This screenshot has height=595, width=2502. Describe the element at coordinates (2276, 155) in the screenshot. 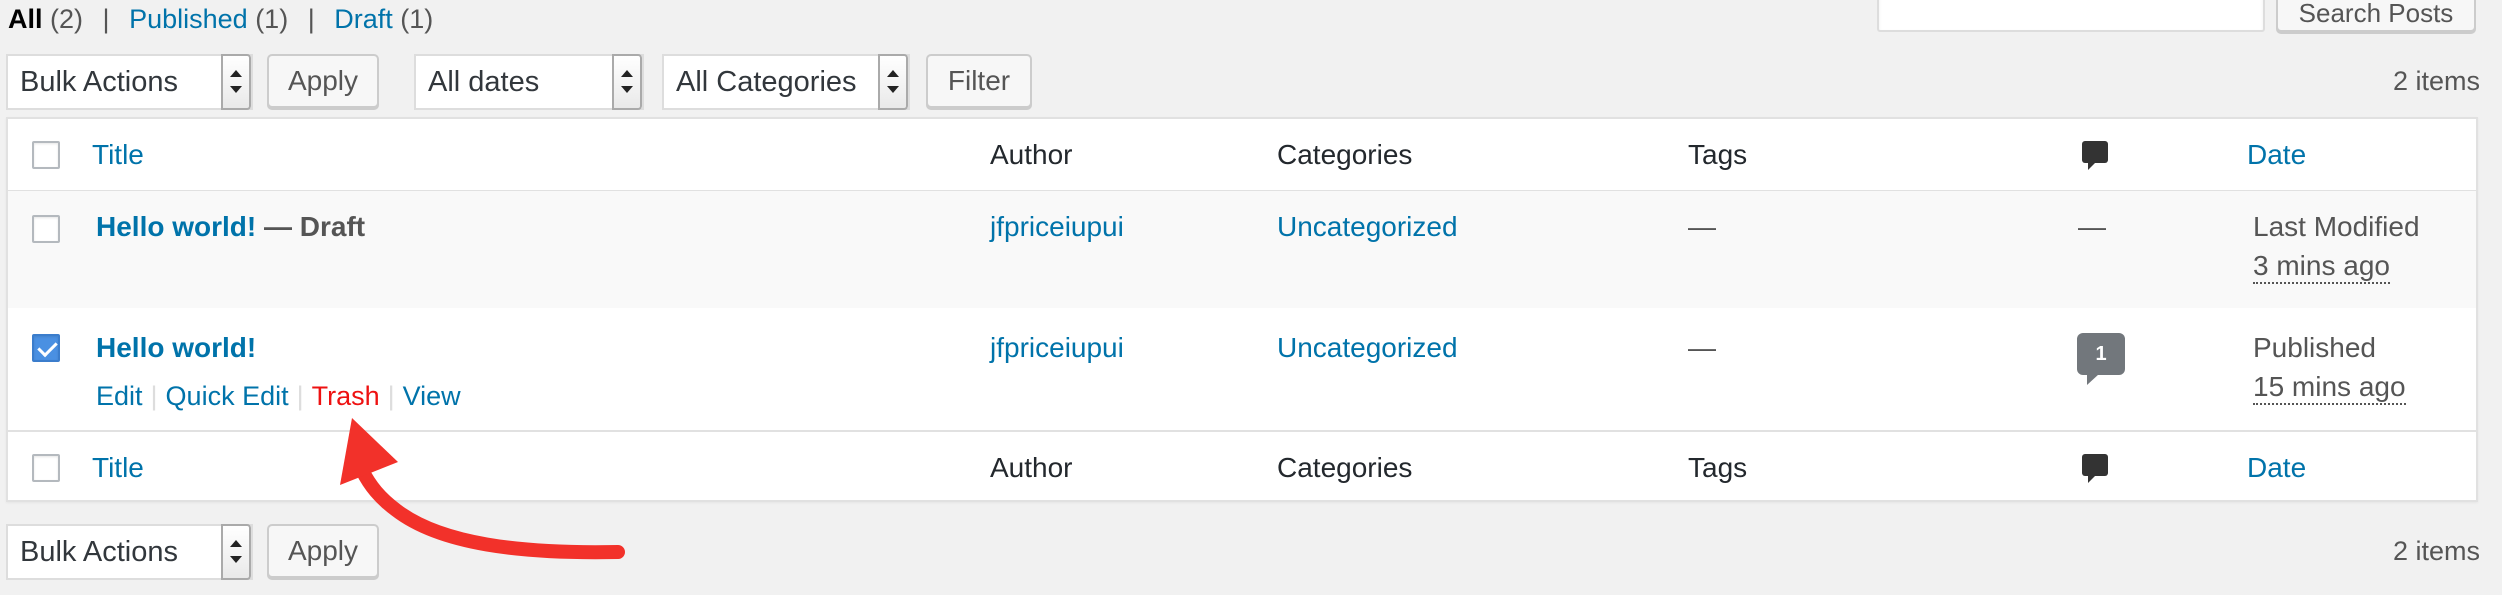

I see `column-date-header: Date` at that location.